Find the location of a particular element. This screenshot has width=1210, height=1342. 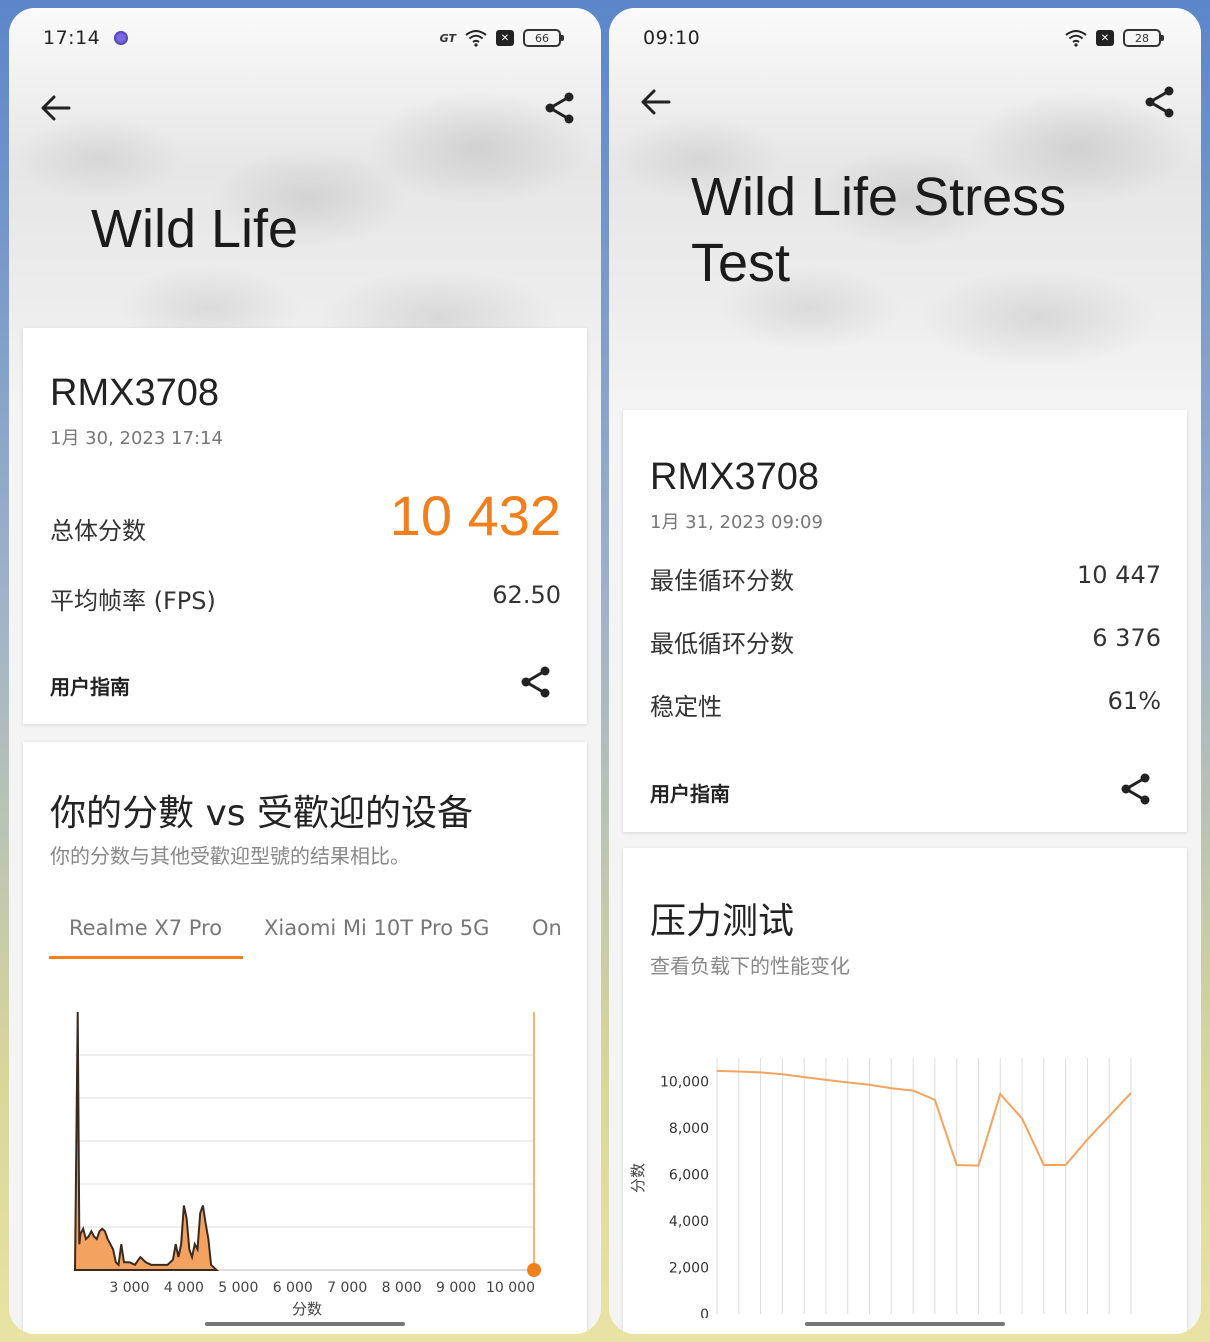

x-tick-label: 6 000 is located at coordinates (293, 1288).